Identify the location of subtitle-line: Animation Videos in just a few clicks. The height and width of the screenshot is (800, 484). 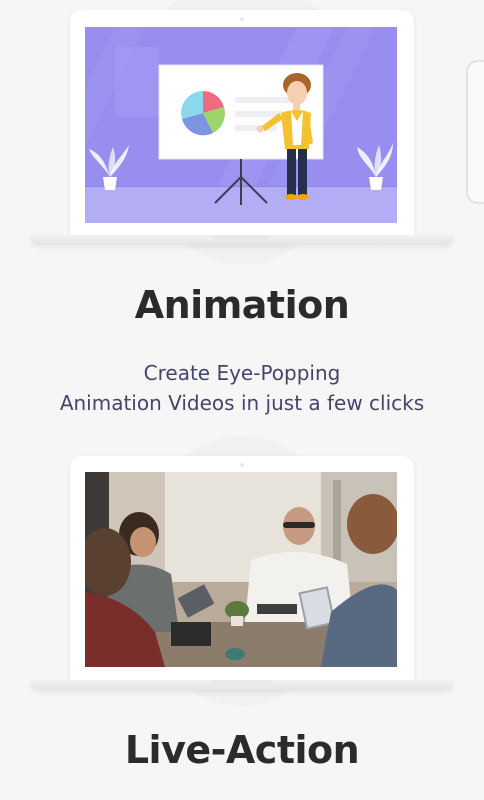
(242, 403).